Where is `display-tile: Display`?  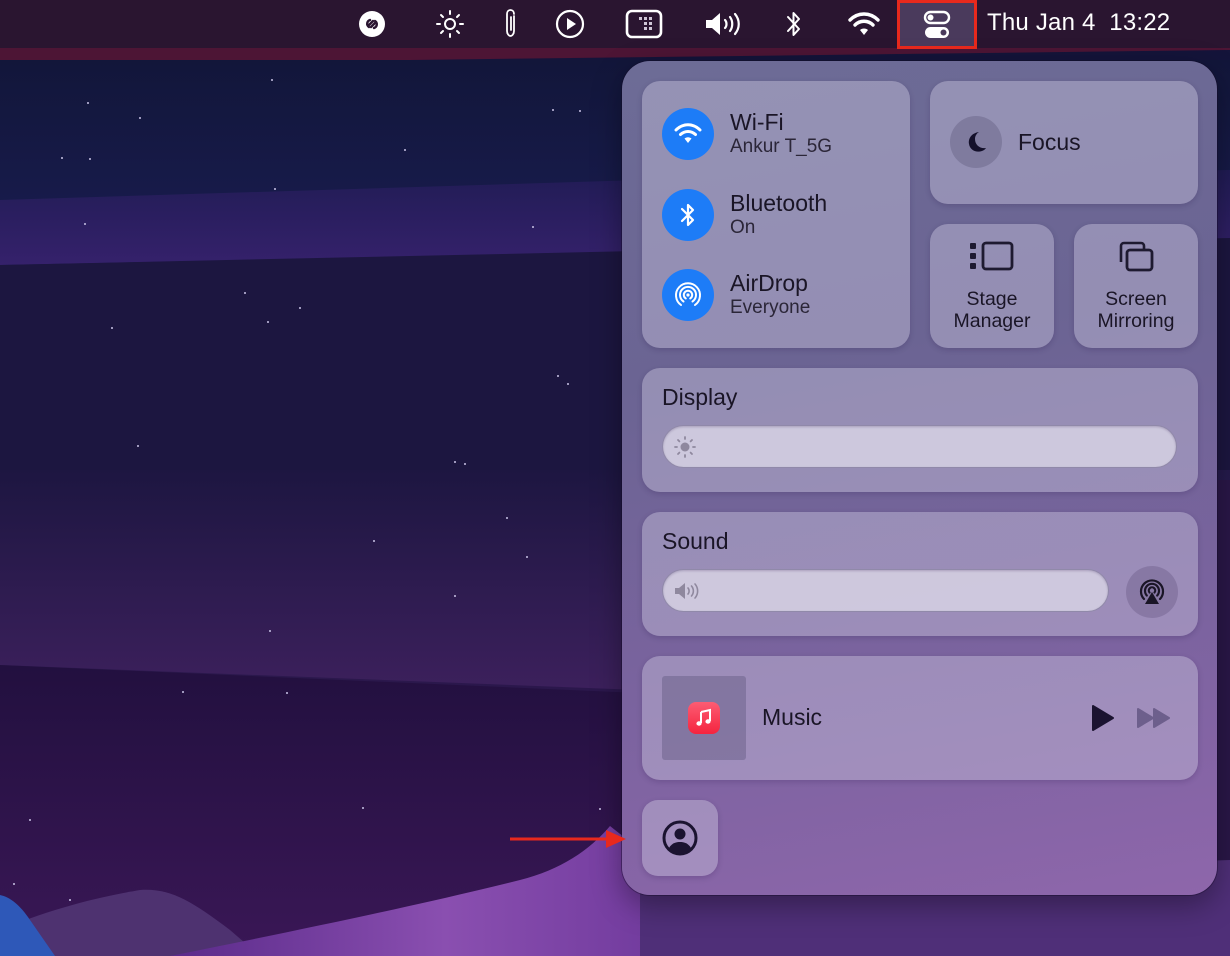
display-tile: Display is located at coordinates (920, 430).